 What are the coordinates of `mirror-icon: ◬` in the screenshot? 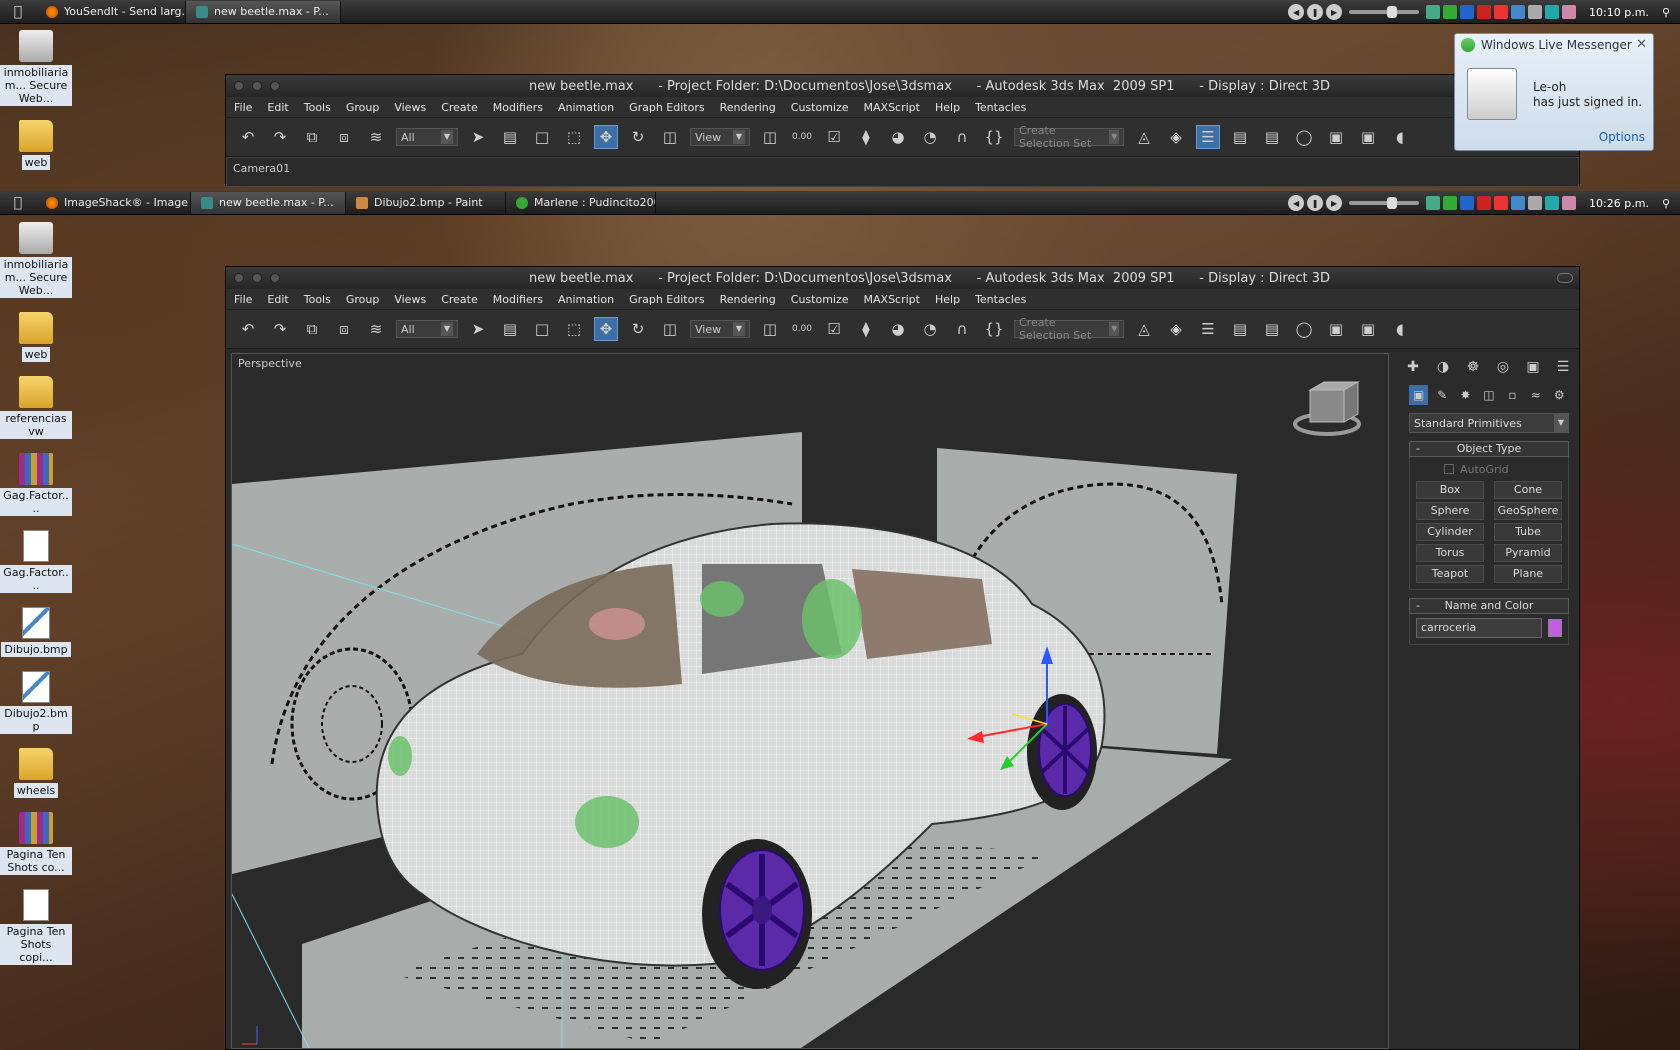 It's located at (1144, 137).